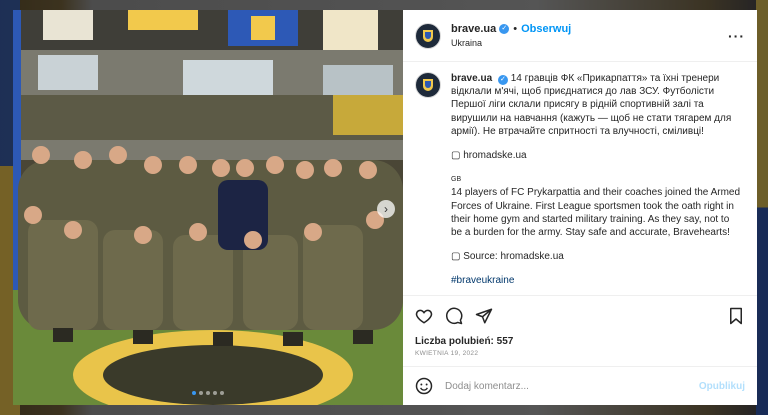  What do you see at coordinates (511, 43) in the screenshot?
I see `location-link: Ukraina` at bounding box center [511, 43].